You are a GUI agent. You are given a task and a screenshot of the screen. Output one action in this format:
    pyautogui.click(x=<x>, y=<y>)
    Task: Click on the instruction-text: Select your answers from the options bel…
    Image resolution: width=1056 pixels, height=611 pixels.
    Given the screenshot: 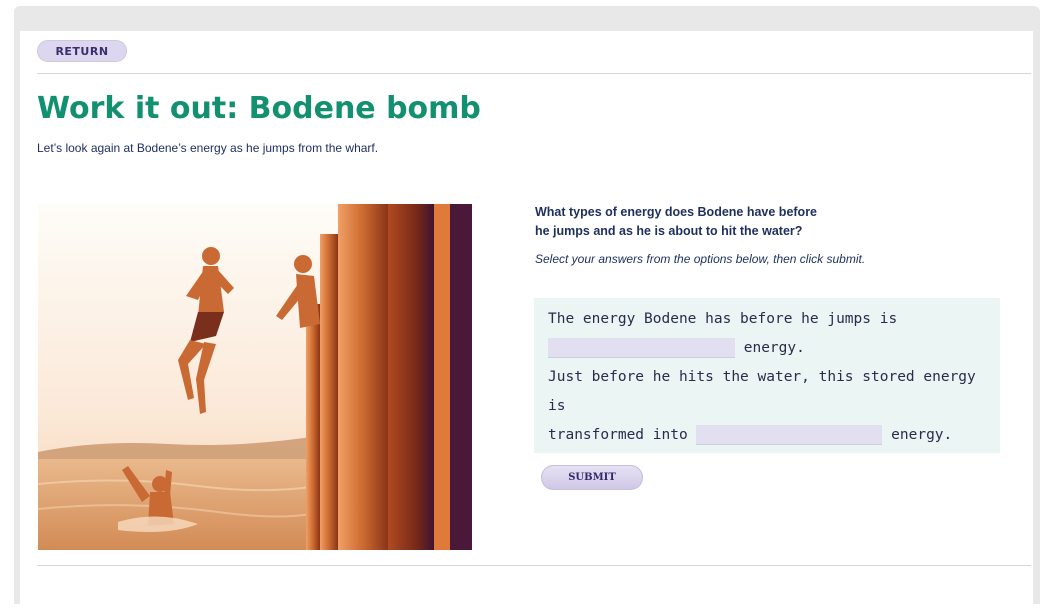 What is the action you would take?
    pyautogui.click(x=700, y=259)
    